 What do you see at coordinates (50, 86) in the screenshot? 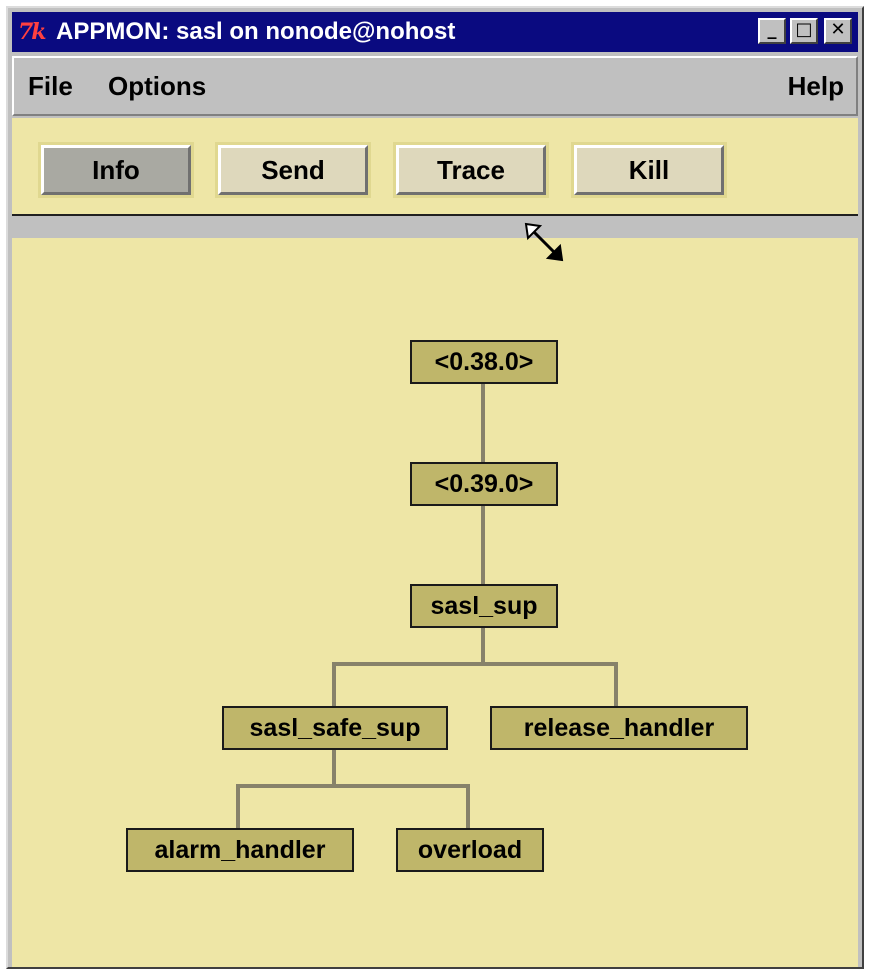
I see `menu-file: File` at bounding box center [50, 86].